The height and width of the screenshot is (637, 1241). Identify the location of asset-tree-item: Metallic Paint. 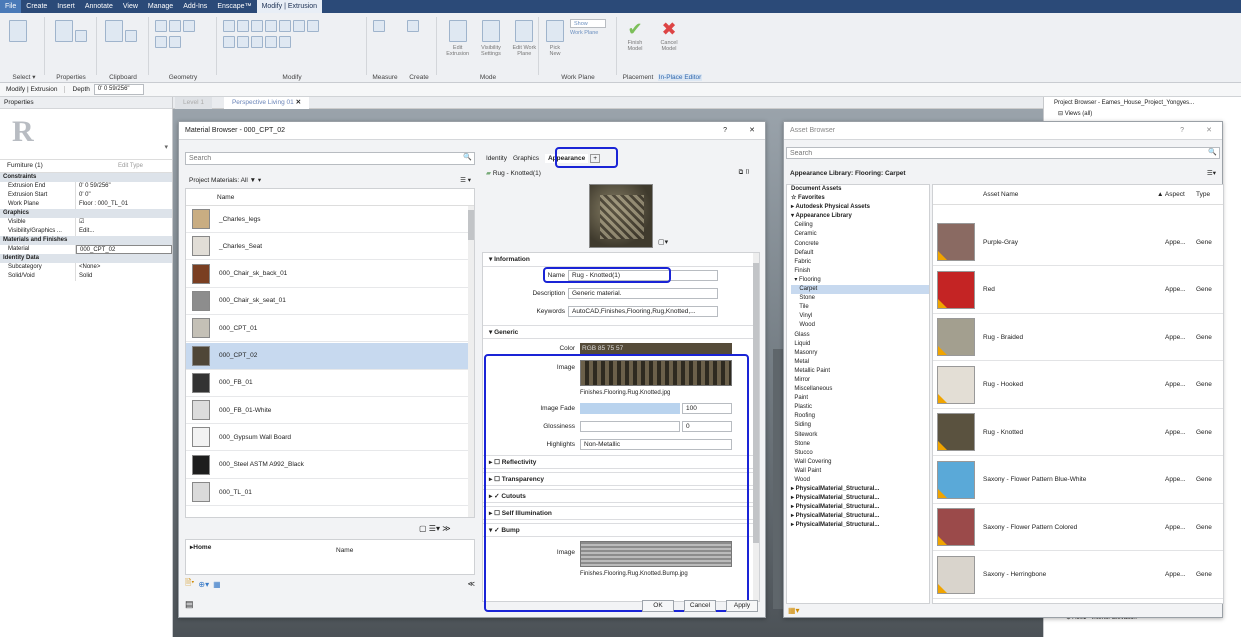
(860, 371).